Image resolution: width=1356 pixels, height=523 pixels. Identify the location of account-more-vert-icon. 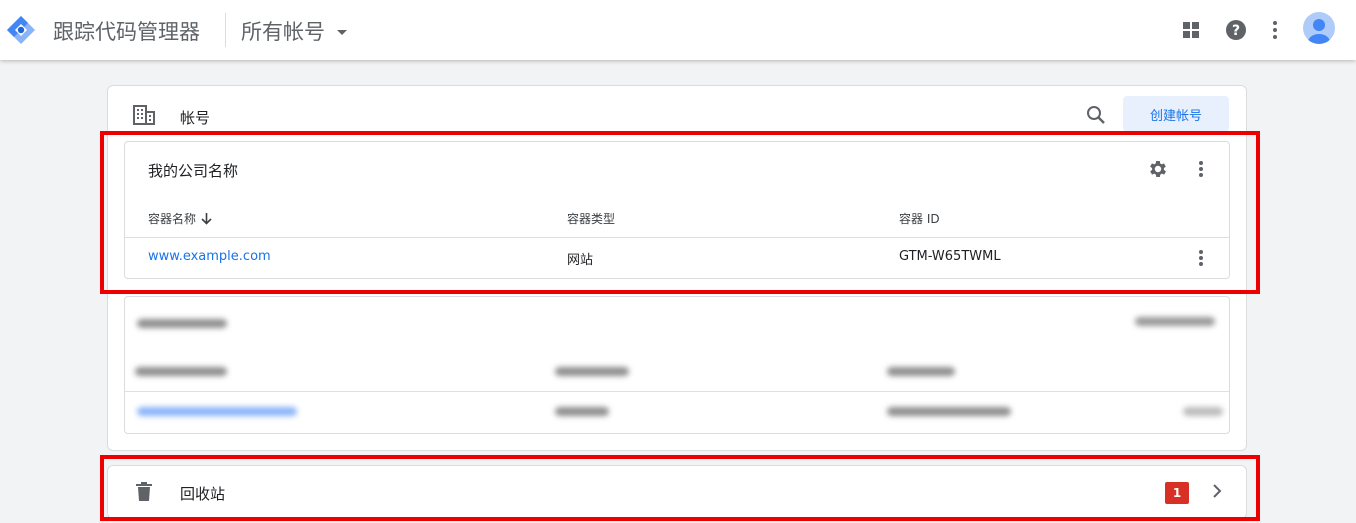
(1201, 169).